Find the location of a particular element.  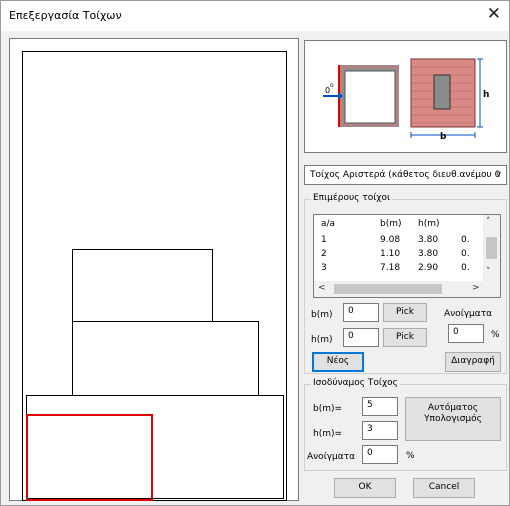

column-header-index: a/a is located at coordinates (328, 224).